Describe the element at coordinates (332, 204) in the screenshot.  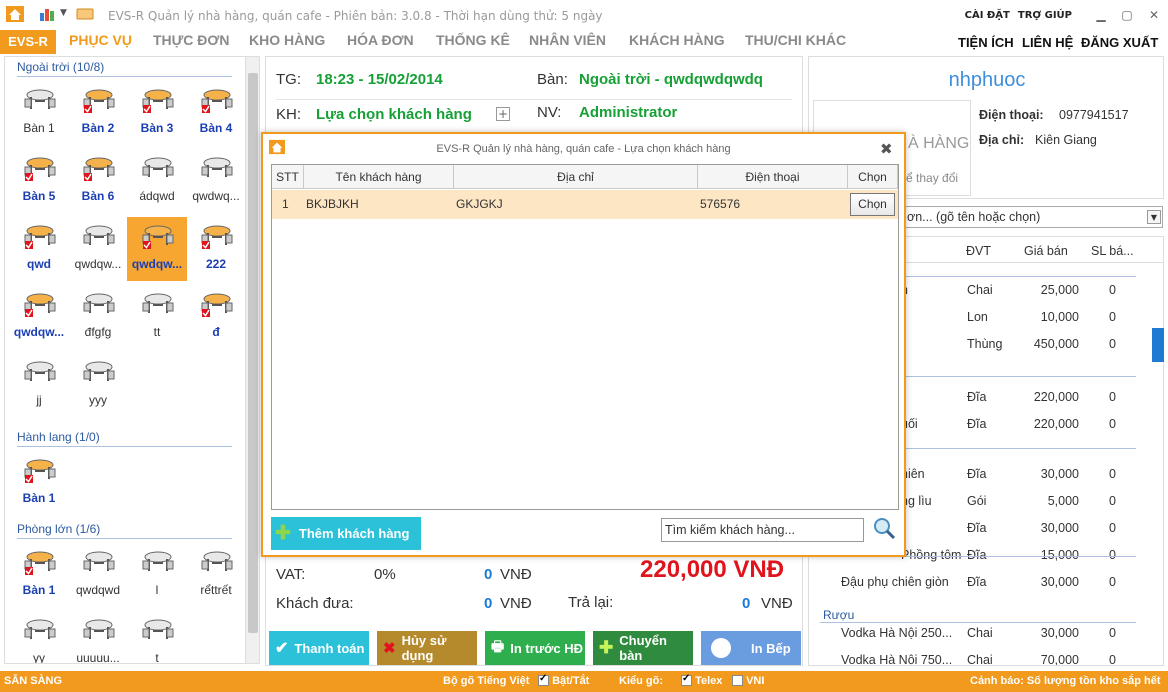
I see `row-name: BKJBJKH` at that location.